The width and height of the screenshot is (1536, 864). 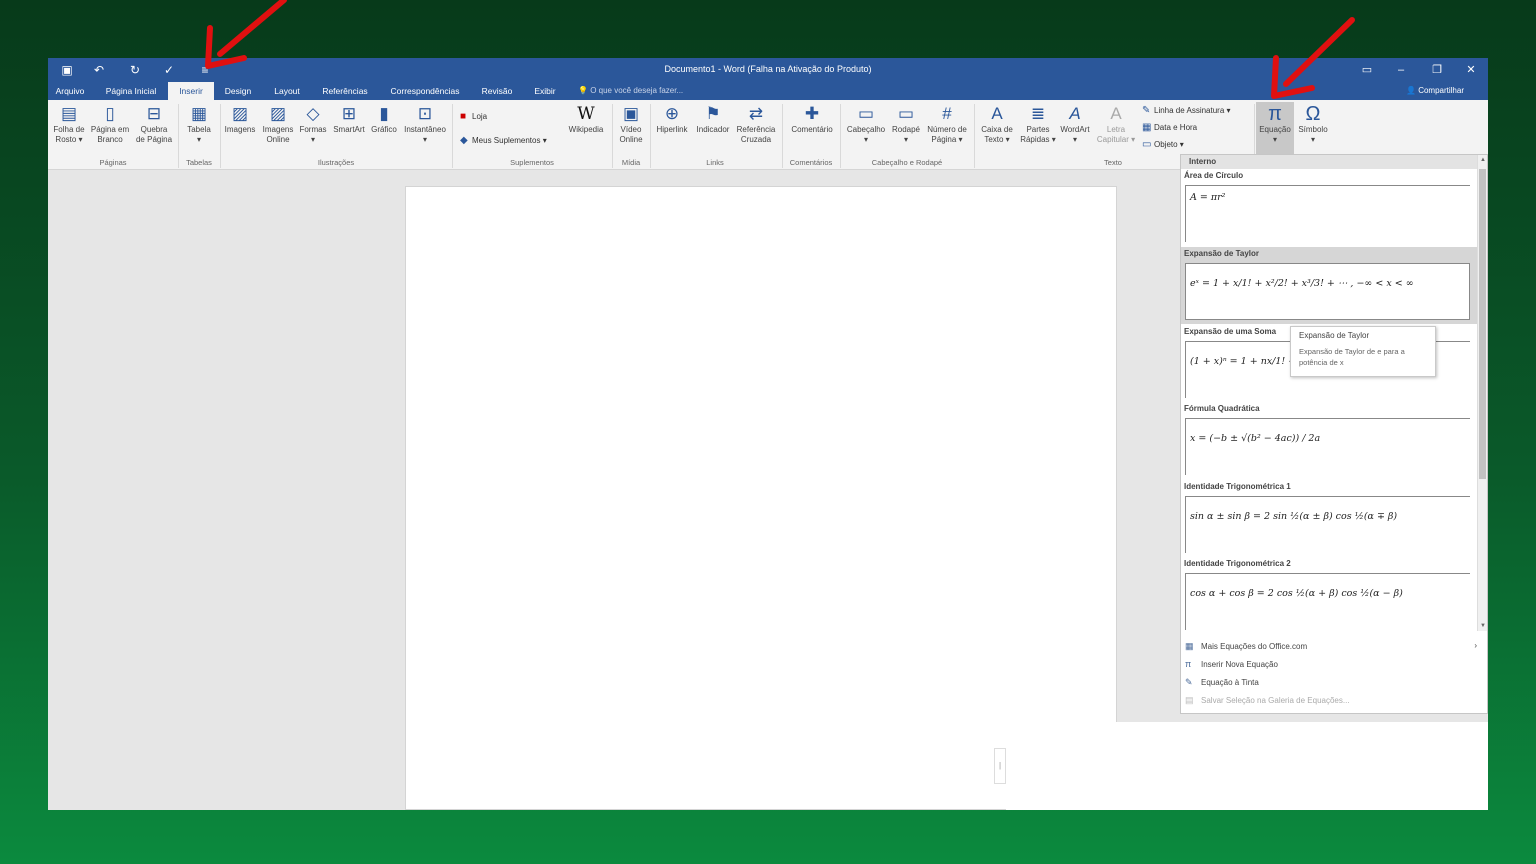 I want to click on equacao-label: Equação ▾, so click(x=1275, y=134).